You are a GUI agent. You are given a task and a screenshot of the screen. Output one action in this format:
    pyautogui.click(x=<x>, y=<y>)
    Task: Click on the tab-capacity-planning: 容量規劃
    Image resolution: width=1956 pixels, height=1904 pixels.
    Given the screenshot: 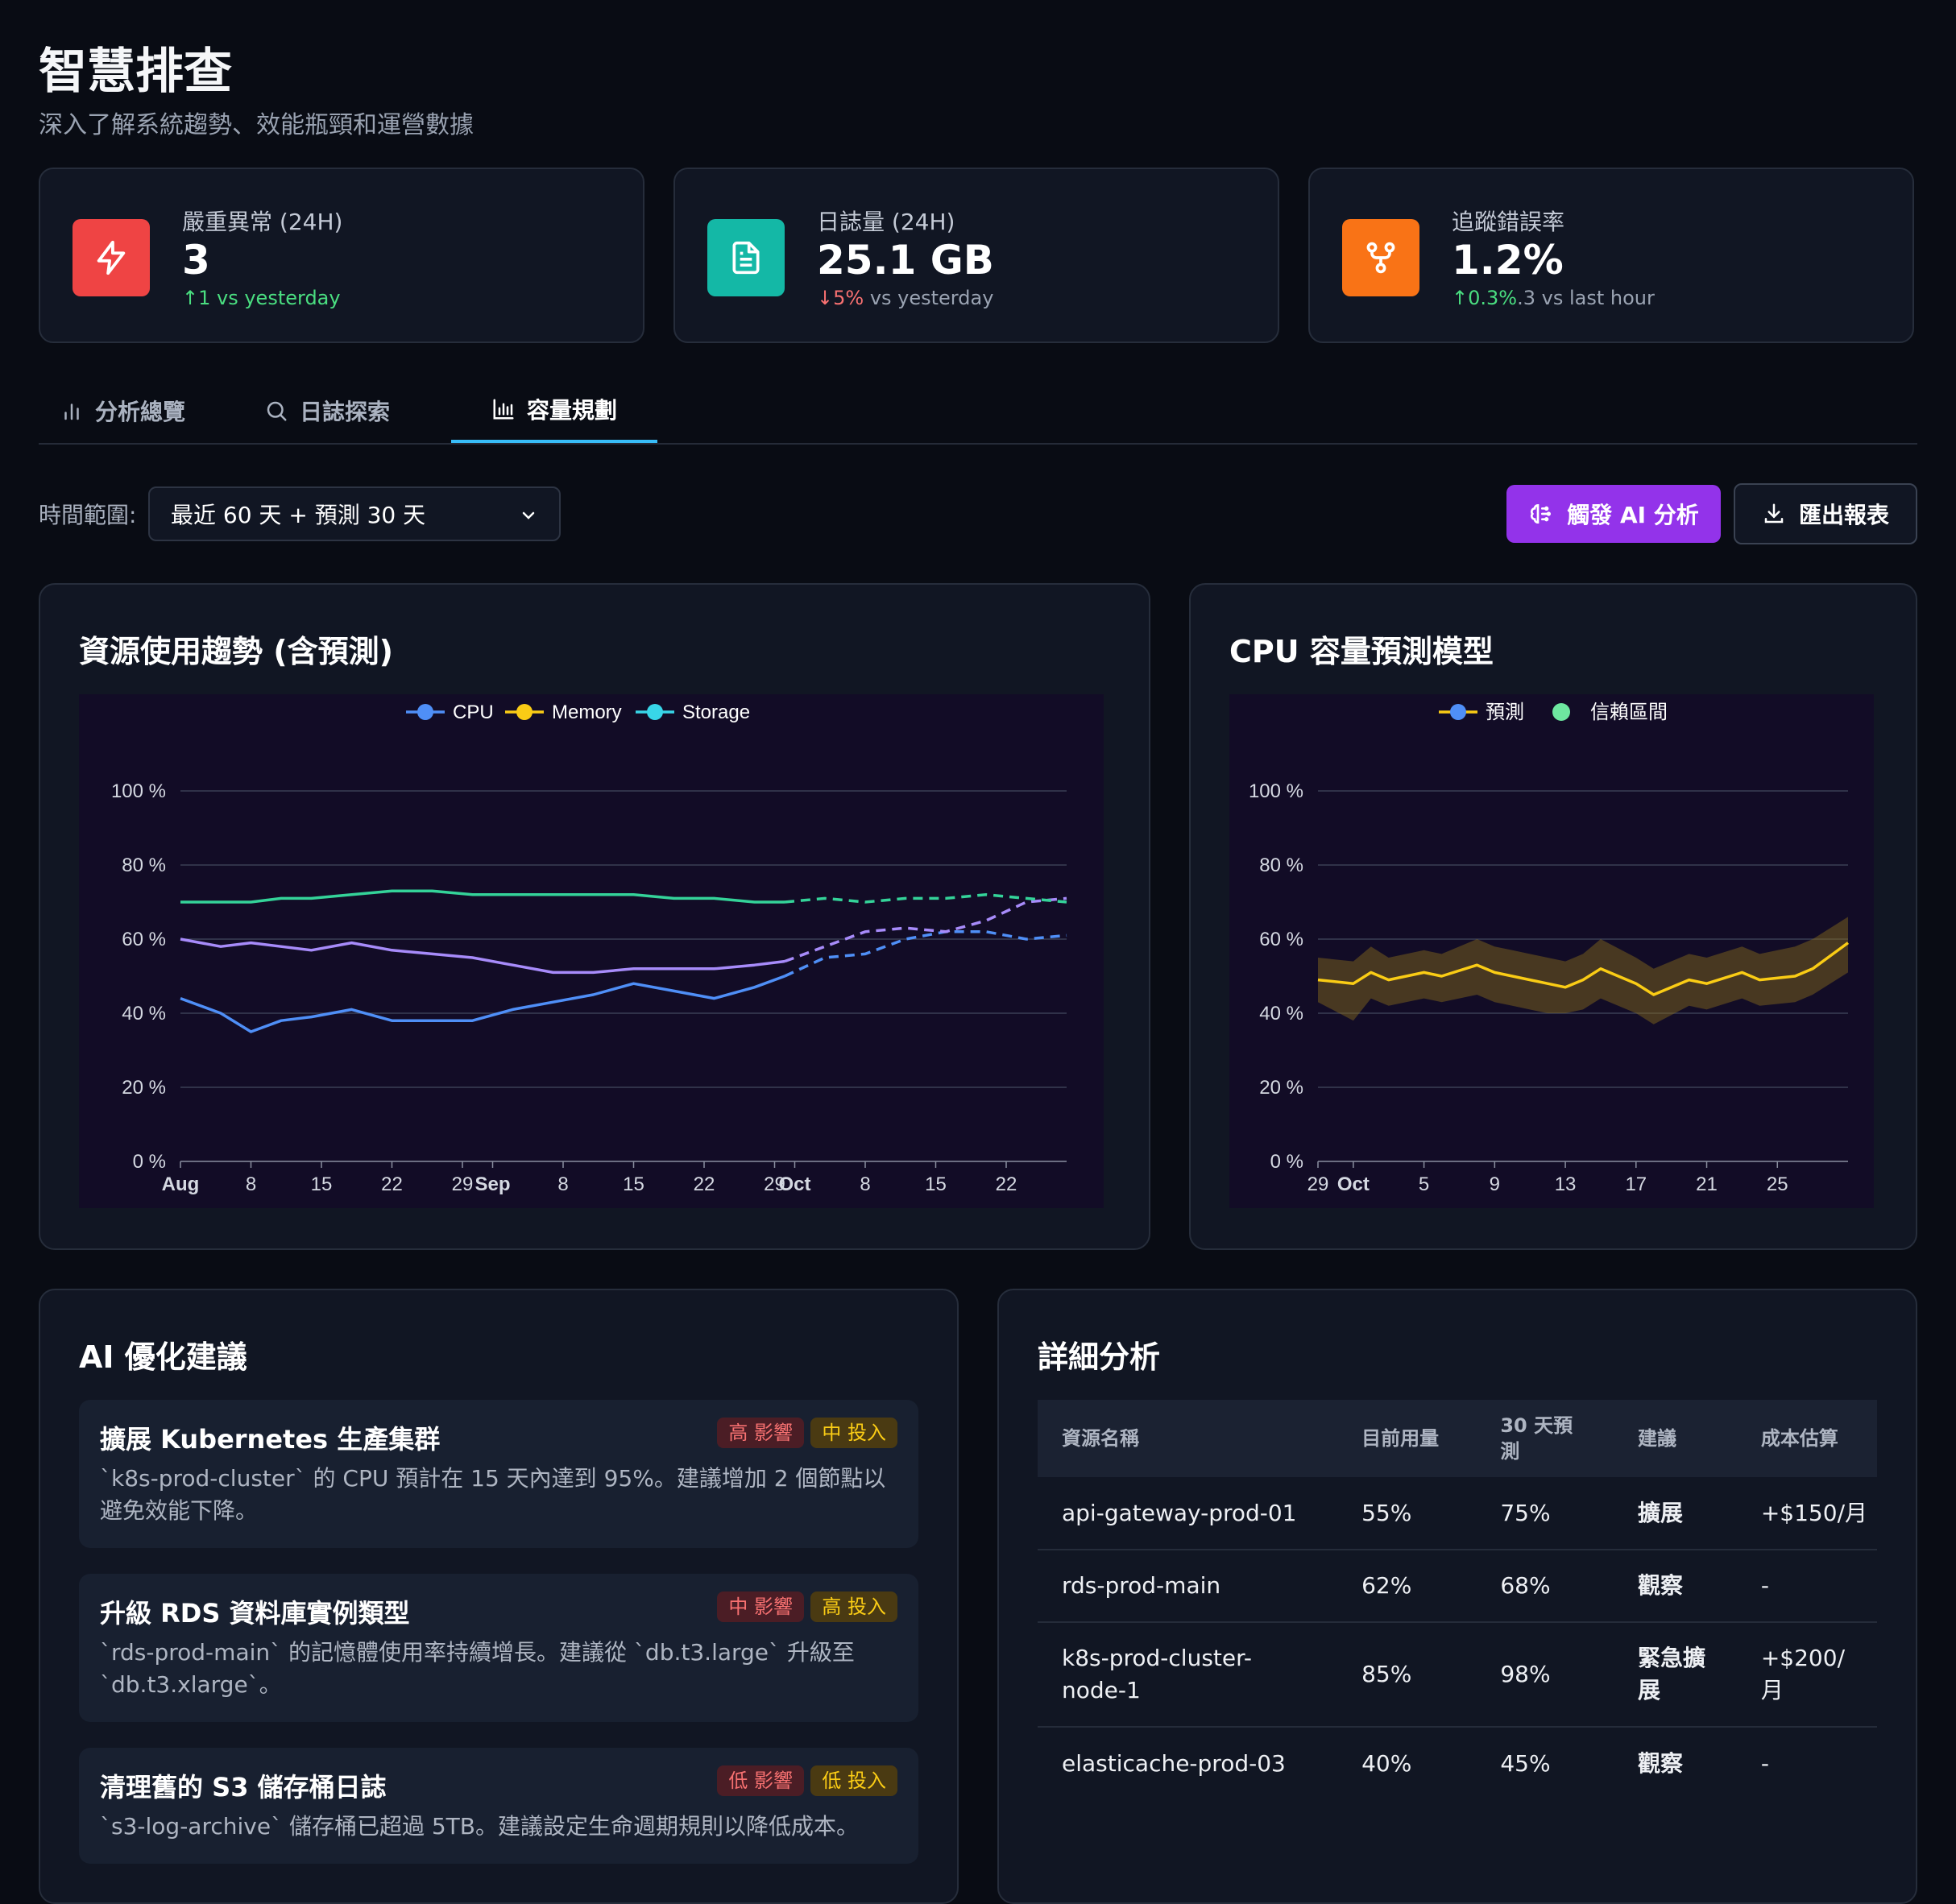 What is the action you would take?
    pyautogui.click(x=554, y=411)
    